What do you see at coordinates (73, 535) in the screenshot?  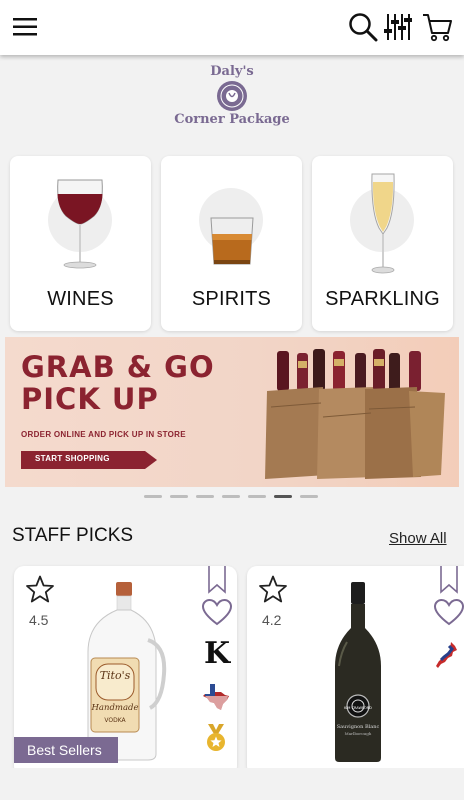 I see `staff-picks-title: STAFF PICKS` at bounding box center [73, 535].